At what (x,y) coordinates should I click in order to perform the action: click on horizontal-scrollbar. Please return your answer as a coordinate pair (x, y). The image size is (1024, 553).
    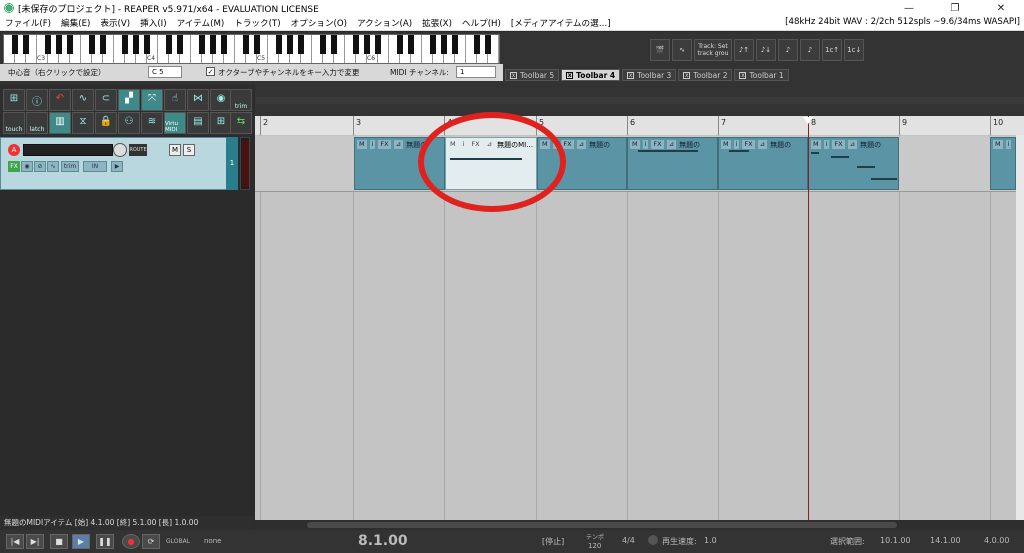
    Looking at the image, I should click on (639, 525).